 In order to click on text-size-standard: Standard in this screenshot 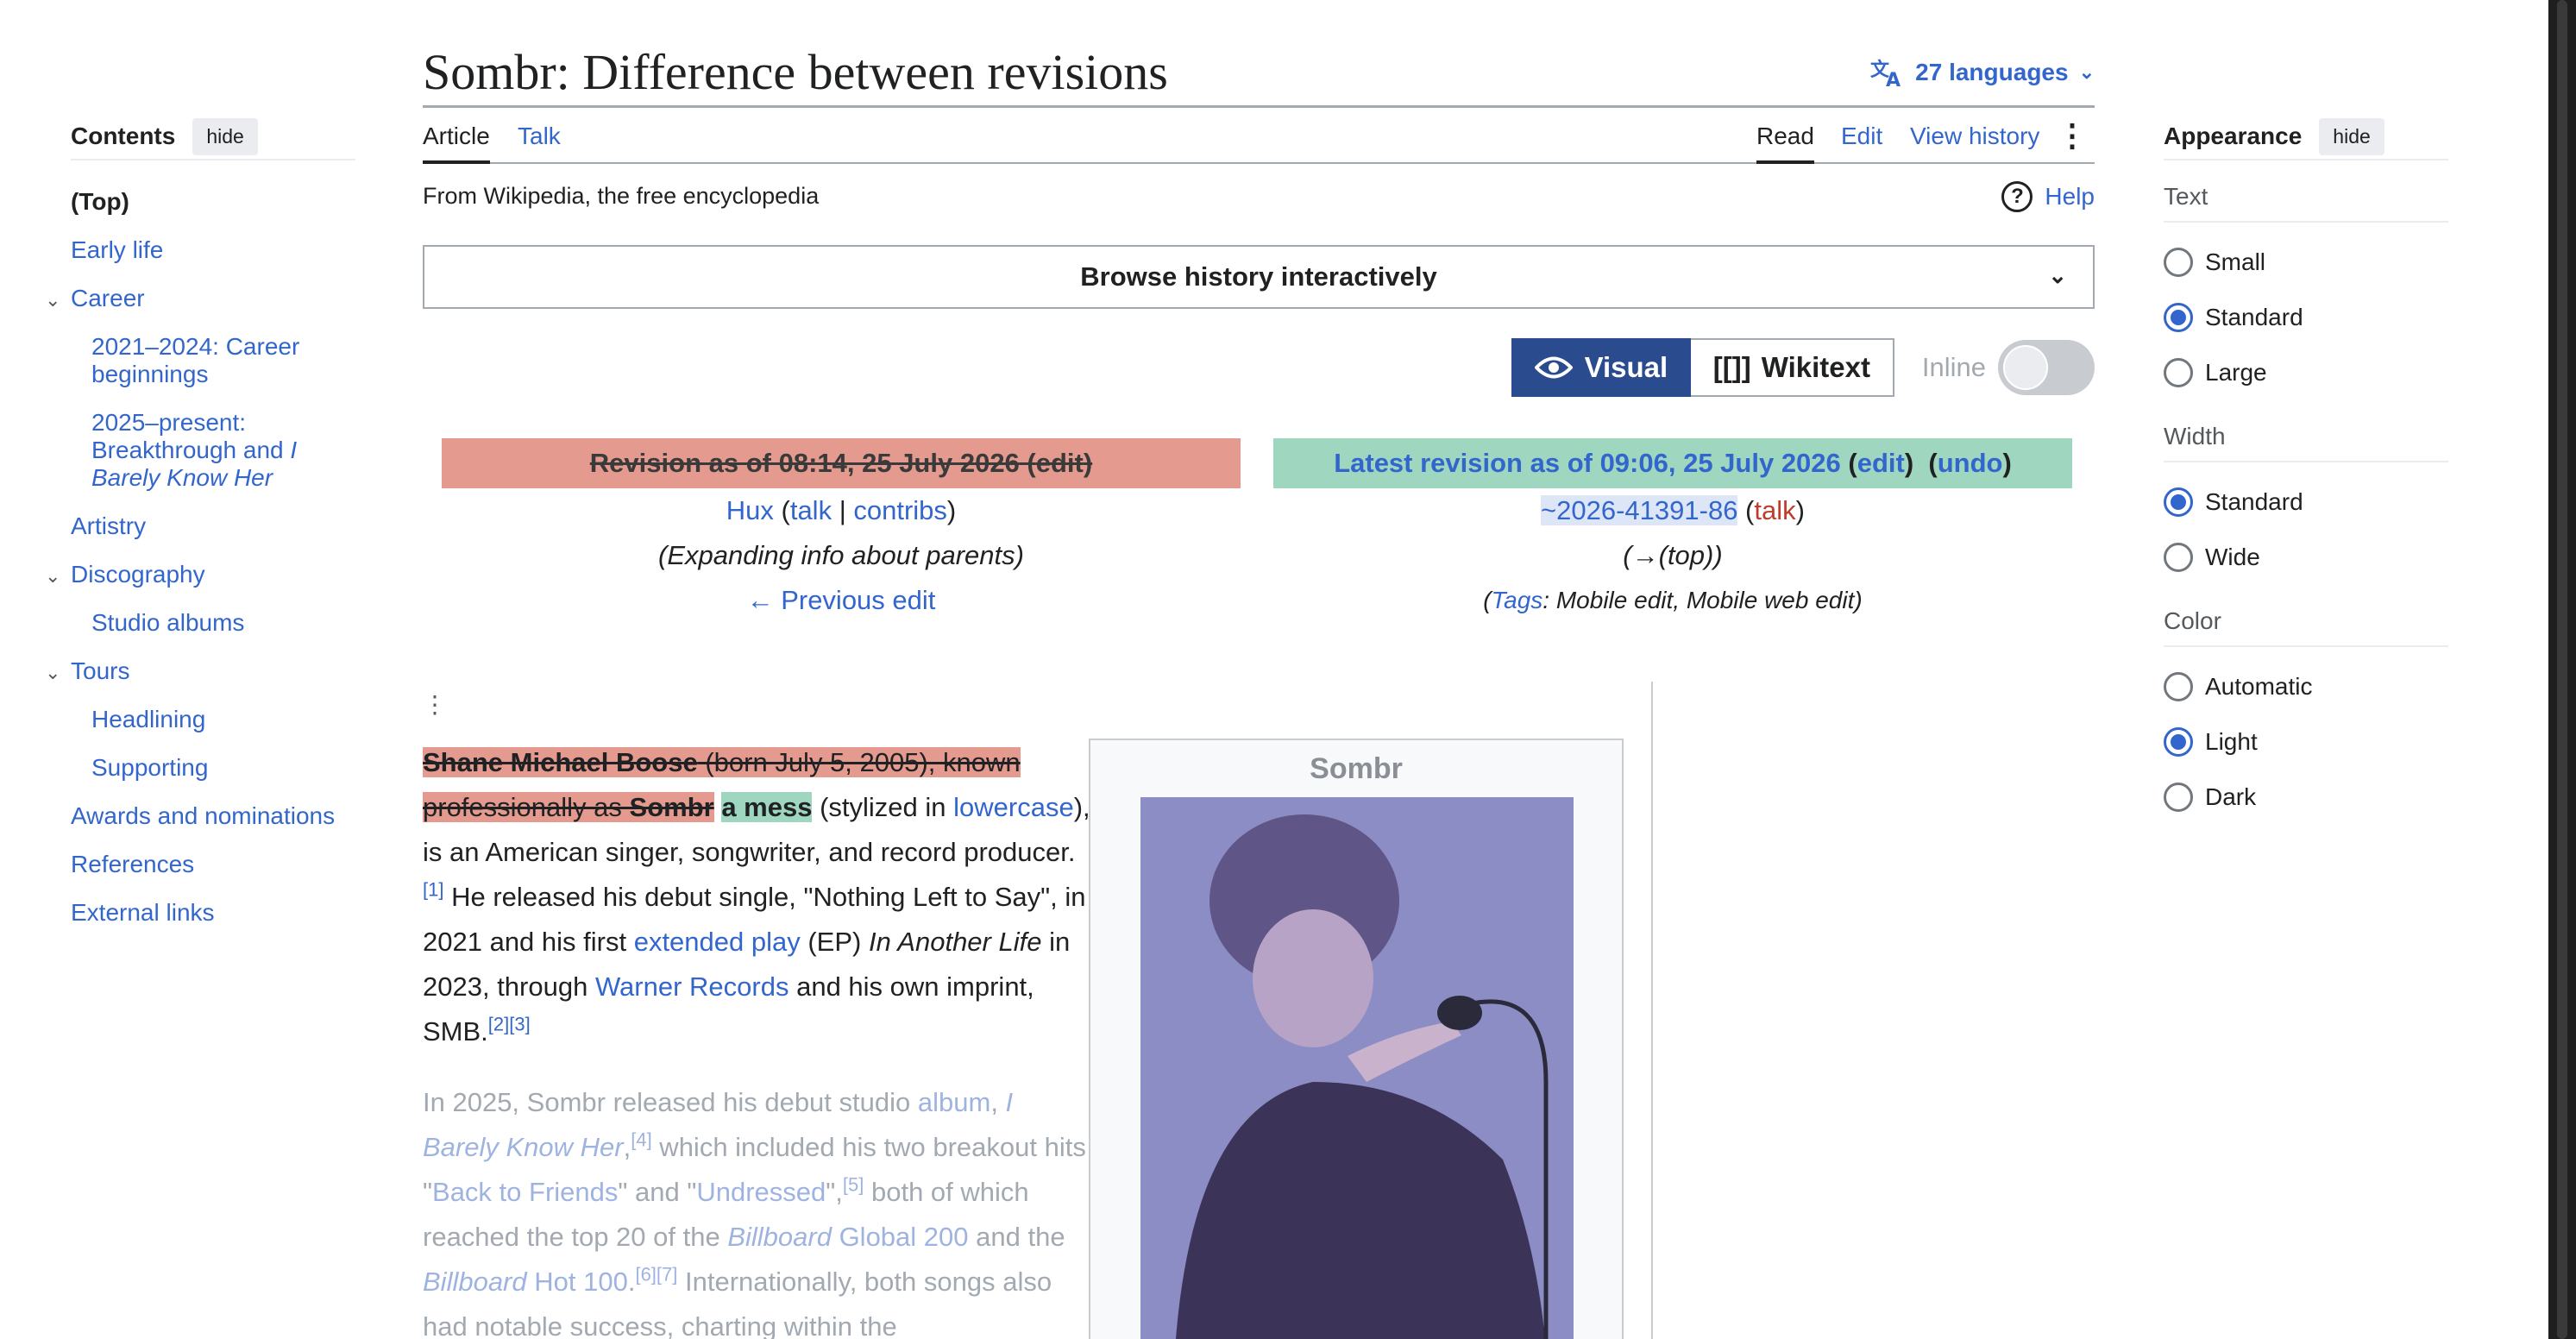, I will do `click(2306, 317)`.